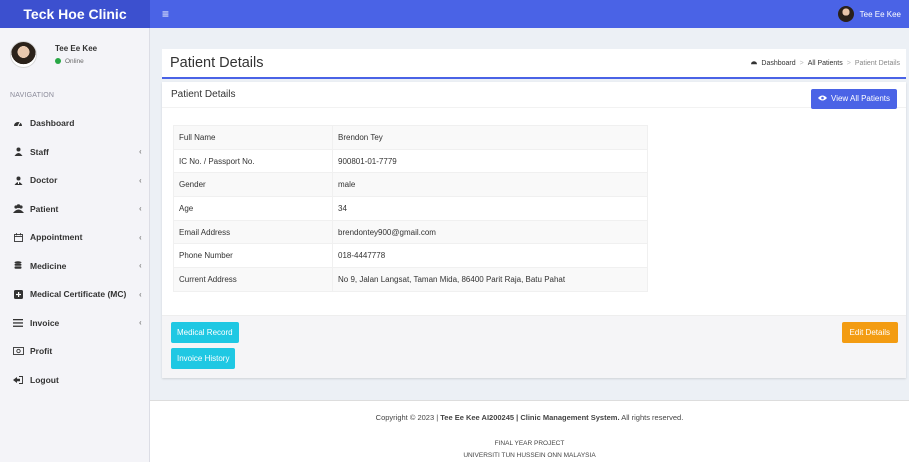 The image size is (909, 462). What do you see at coordinates (529, 14) in the screenshot?
I see `top-navbar: ≡ Tee Ee Kee` at bounding box center [529, 14].